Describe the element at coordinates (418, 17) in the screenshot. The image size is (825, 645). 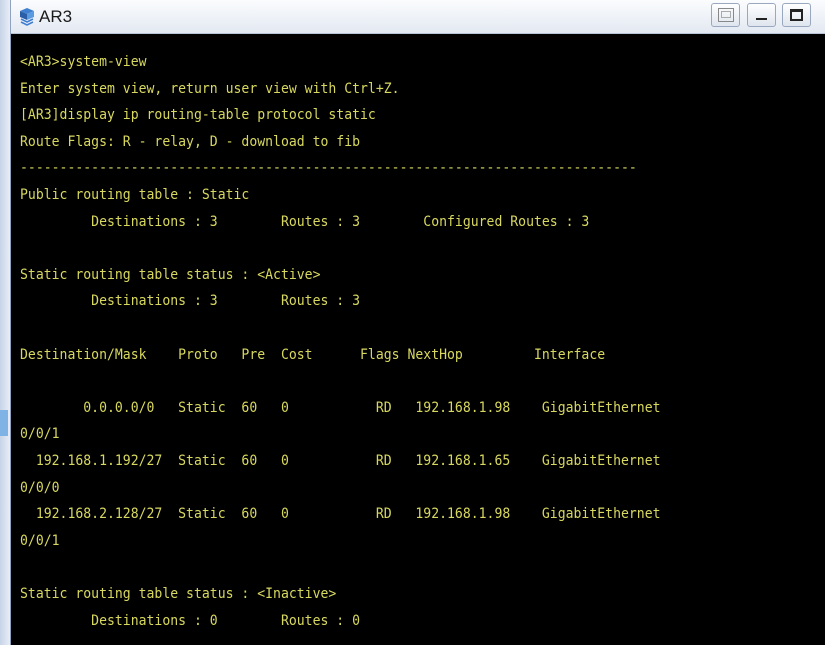
I see `title-bar: AR3` at that location.